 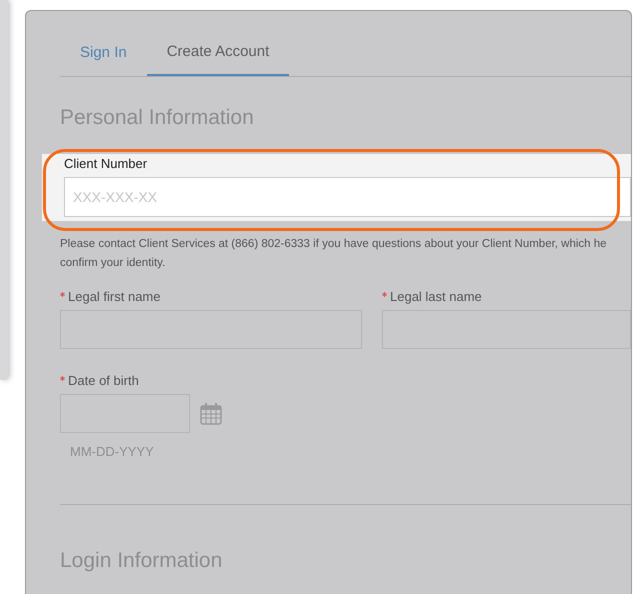 I want to click on calendar-icon, so click(x=211, y=413).